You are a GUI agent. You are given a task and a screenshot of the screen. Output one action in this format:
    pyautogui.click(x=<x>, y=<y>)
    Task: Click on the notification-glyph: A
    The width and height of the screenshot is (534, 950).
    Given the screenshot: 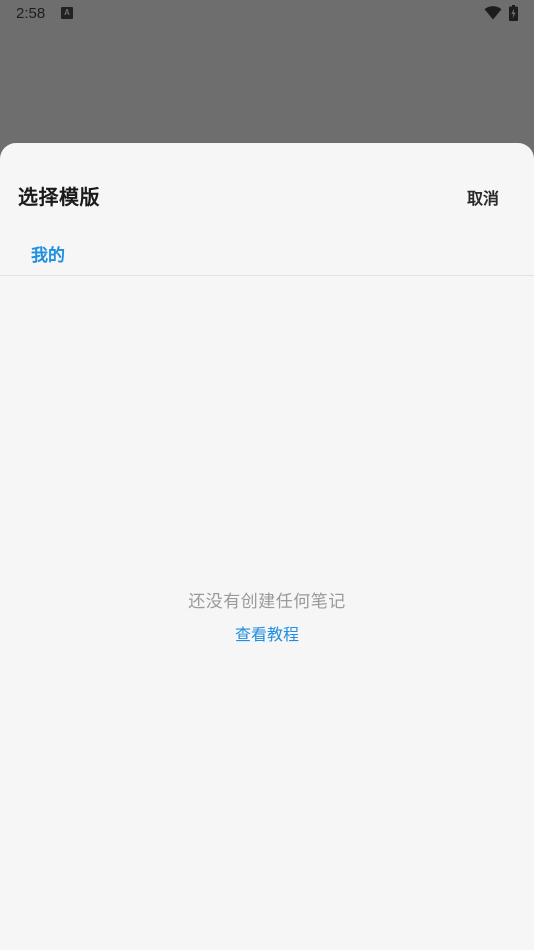 What is the action you would take?
    pyautogui.click(x=67, y=12)
    